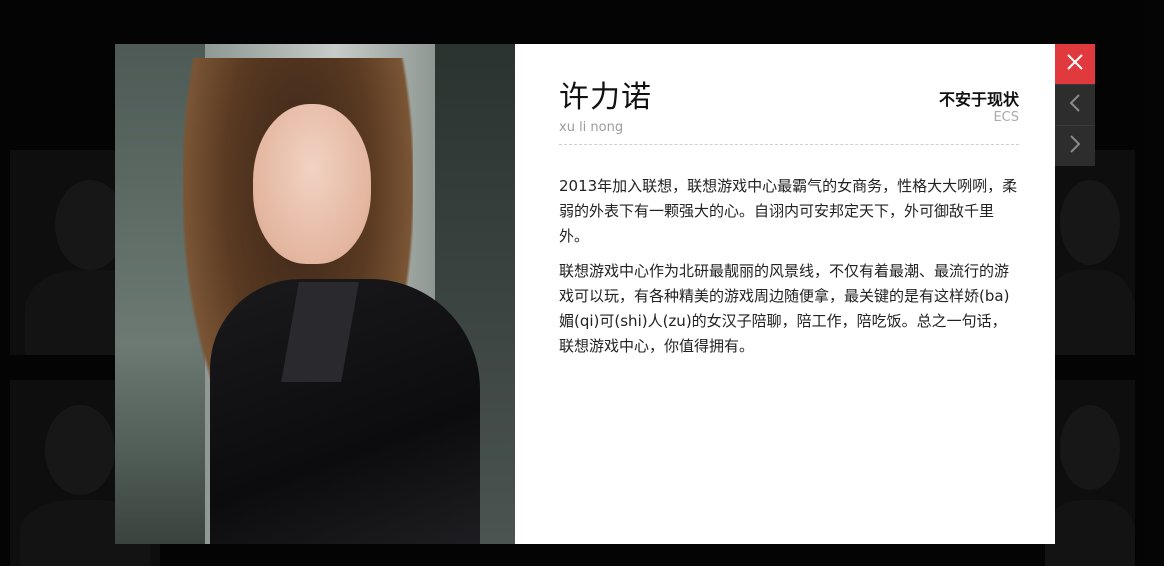  I want to click on profile-name: 许力诺, so click(605, 97).